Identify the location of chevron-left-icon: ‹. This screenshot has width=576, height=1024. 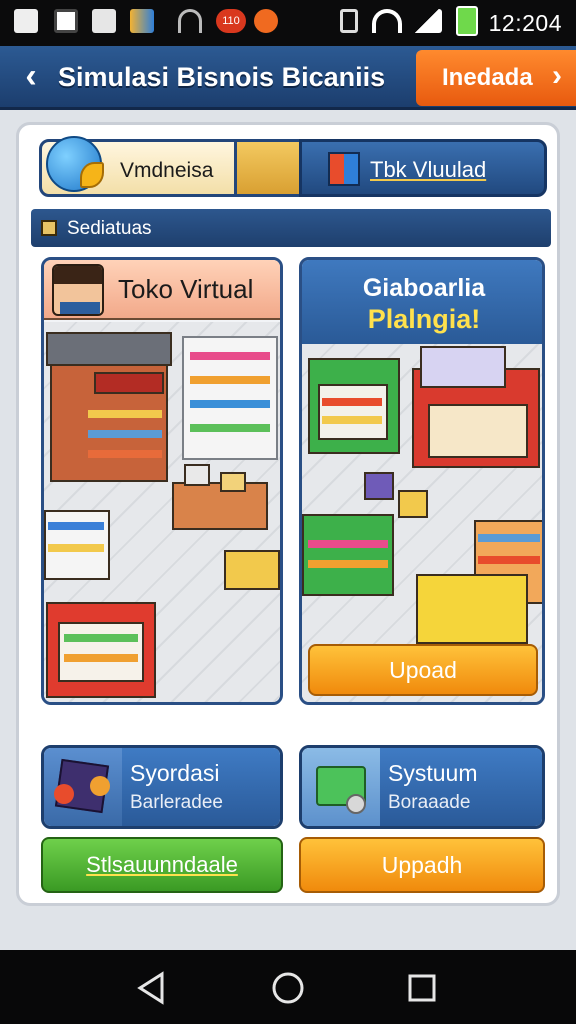
(31, 77).